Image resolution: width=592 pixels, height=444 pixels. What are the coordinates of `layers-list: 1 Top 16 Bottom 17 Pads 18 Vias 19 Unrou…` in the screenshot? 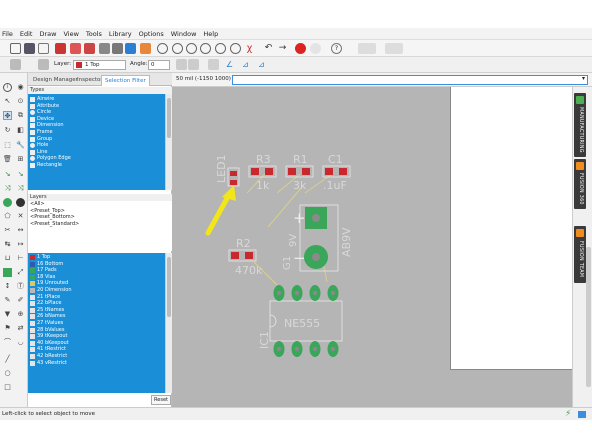 It's located at (96, 323).